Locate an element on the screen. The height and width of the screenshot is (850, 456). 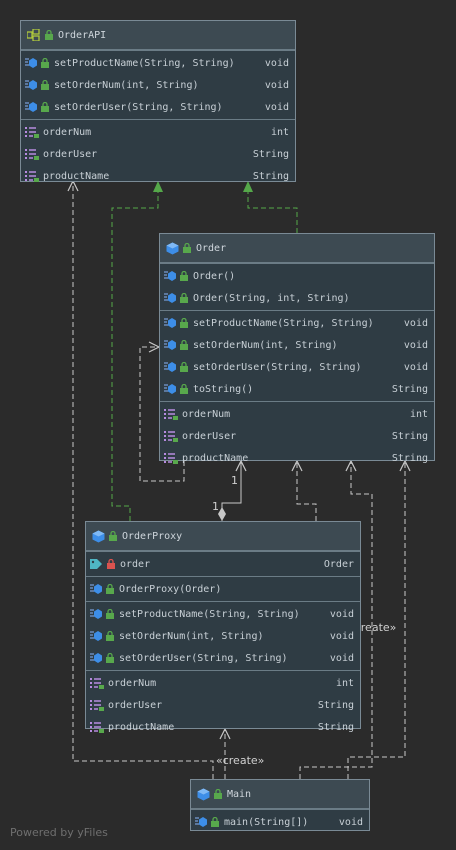
label-multiplicity-order: 1 is located at coordinates (234, 480).